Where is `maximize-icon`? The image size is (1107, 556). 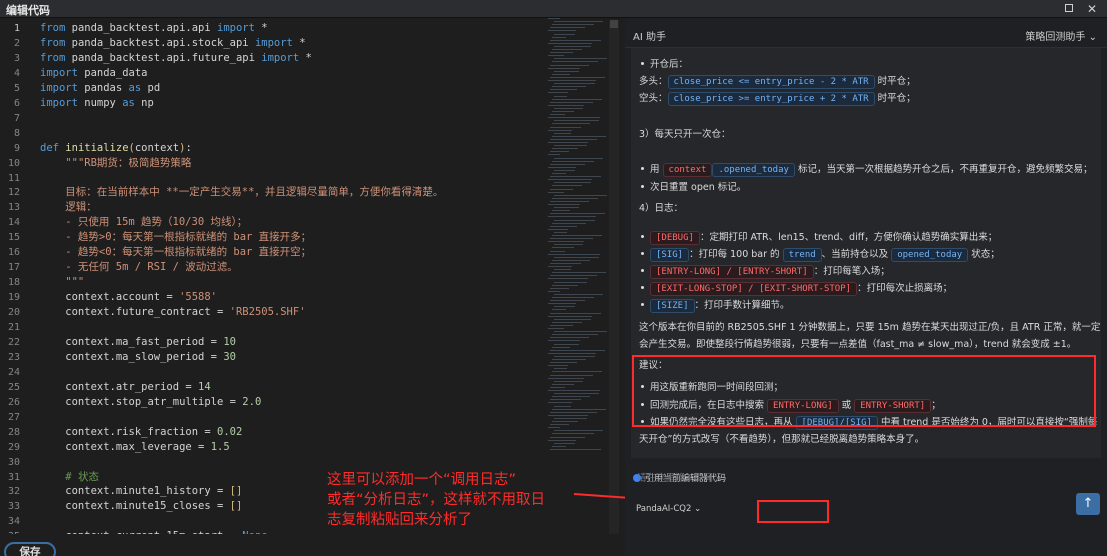 maximize-icon is located at coordinates (1069, 8).